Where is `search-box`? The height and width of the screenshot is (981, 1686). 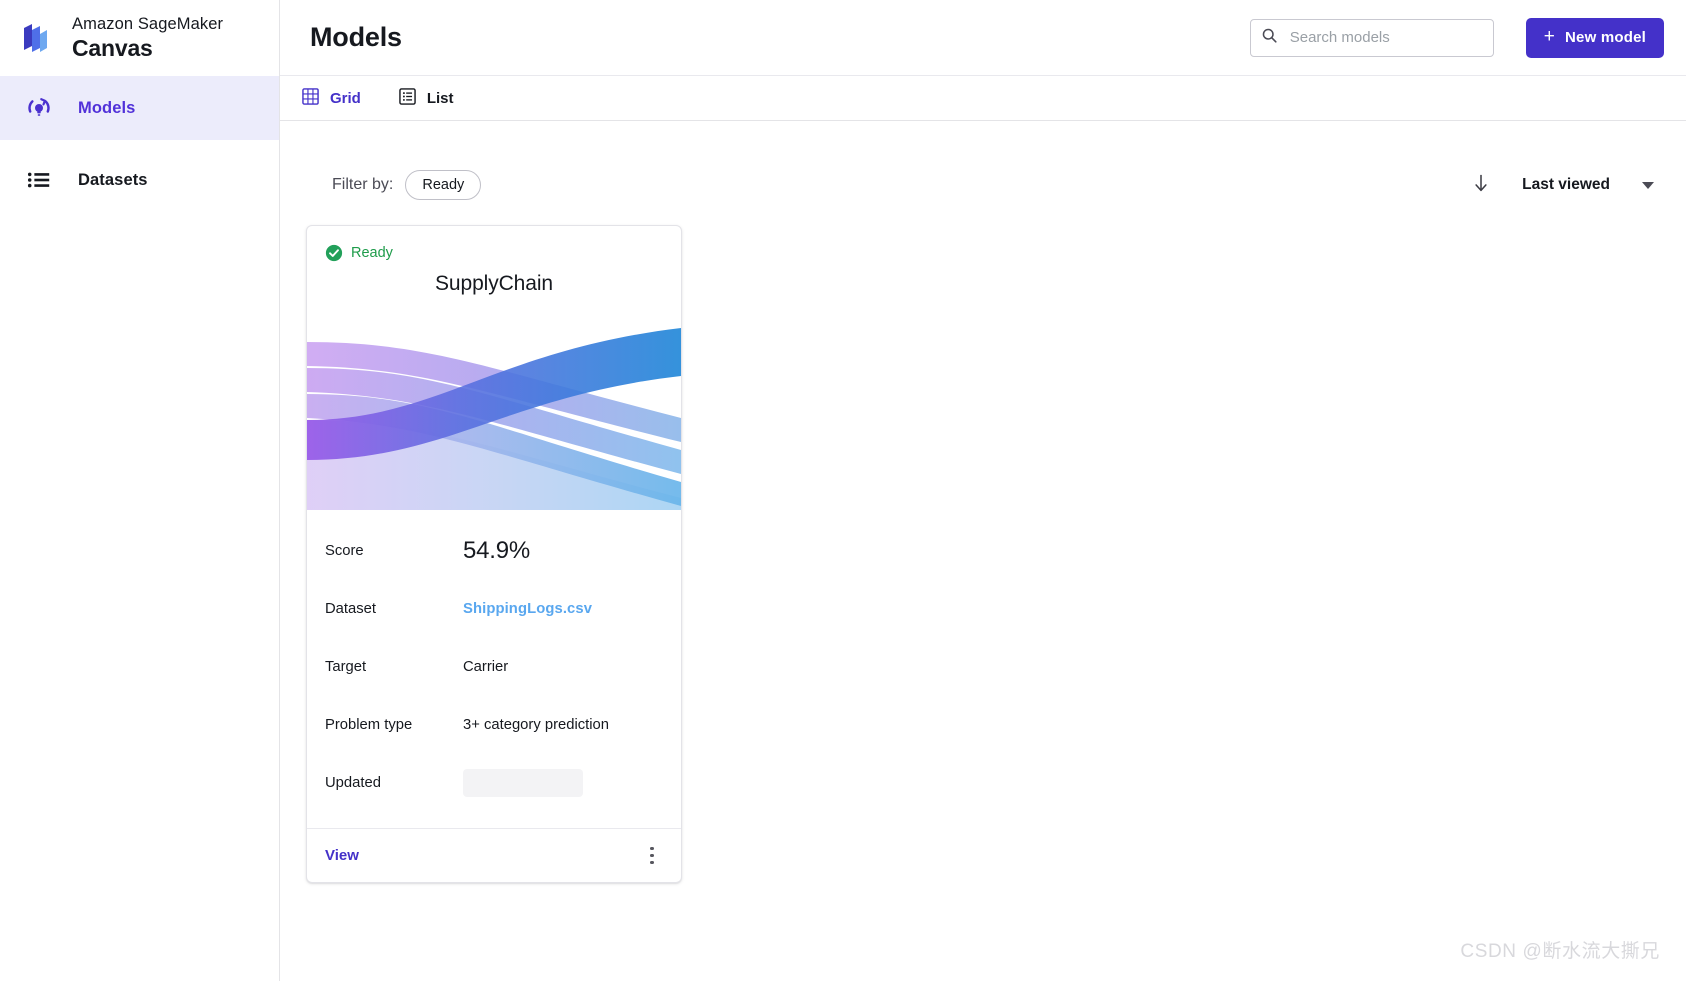
search-box is located at coordinates (1371, 37).